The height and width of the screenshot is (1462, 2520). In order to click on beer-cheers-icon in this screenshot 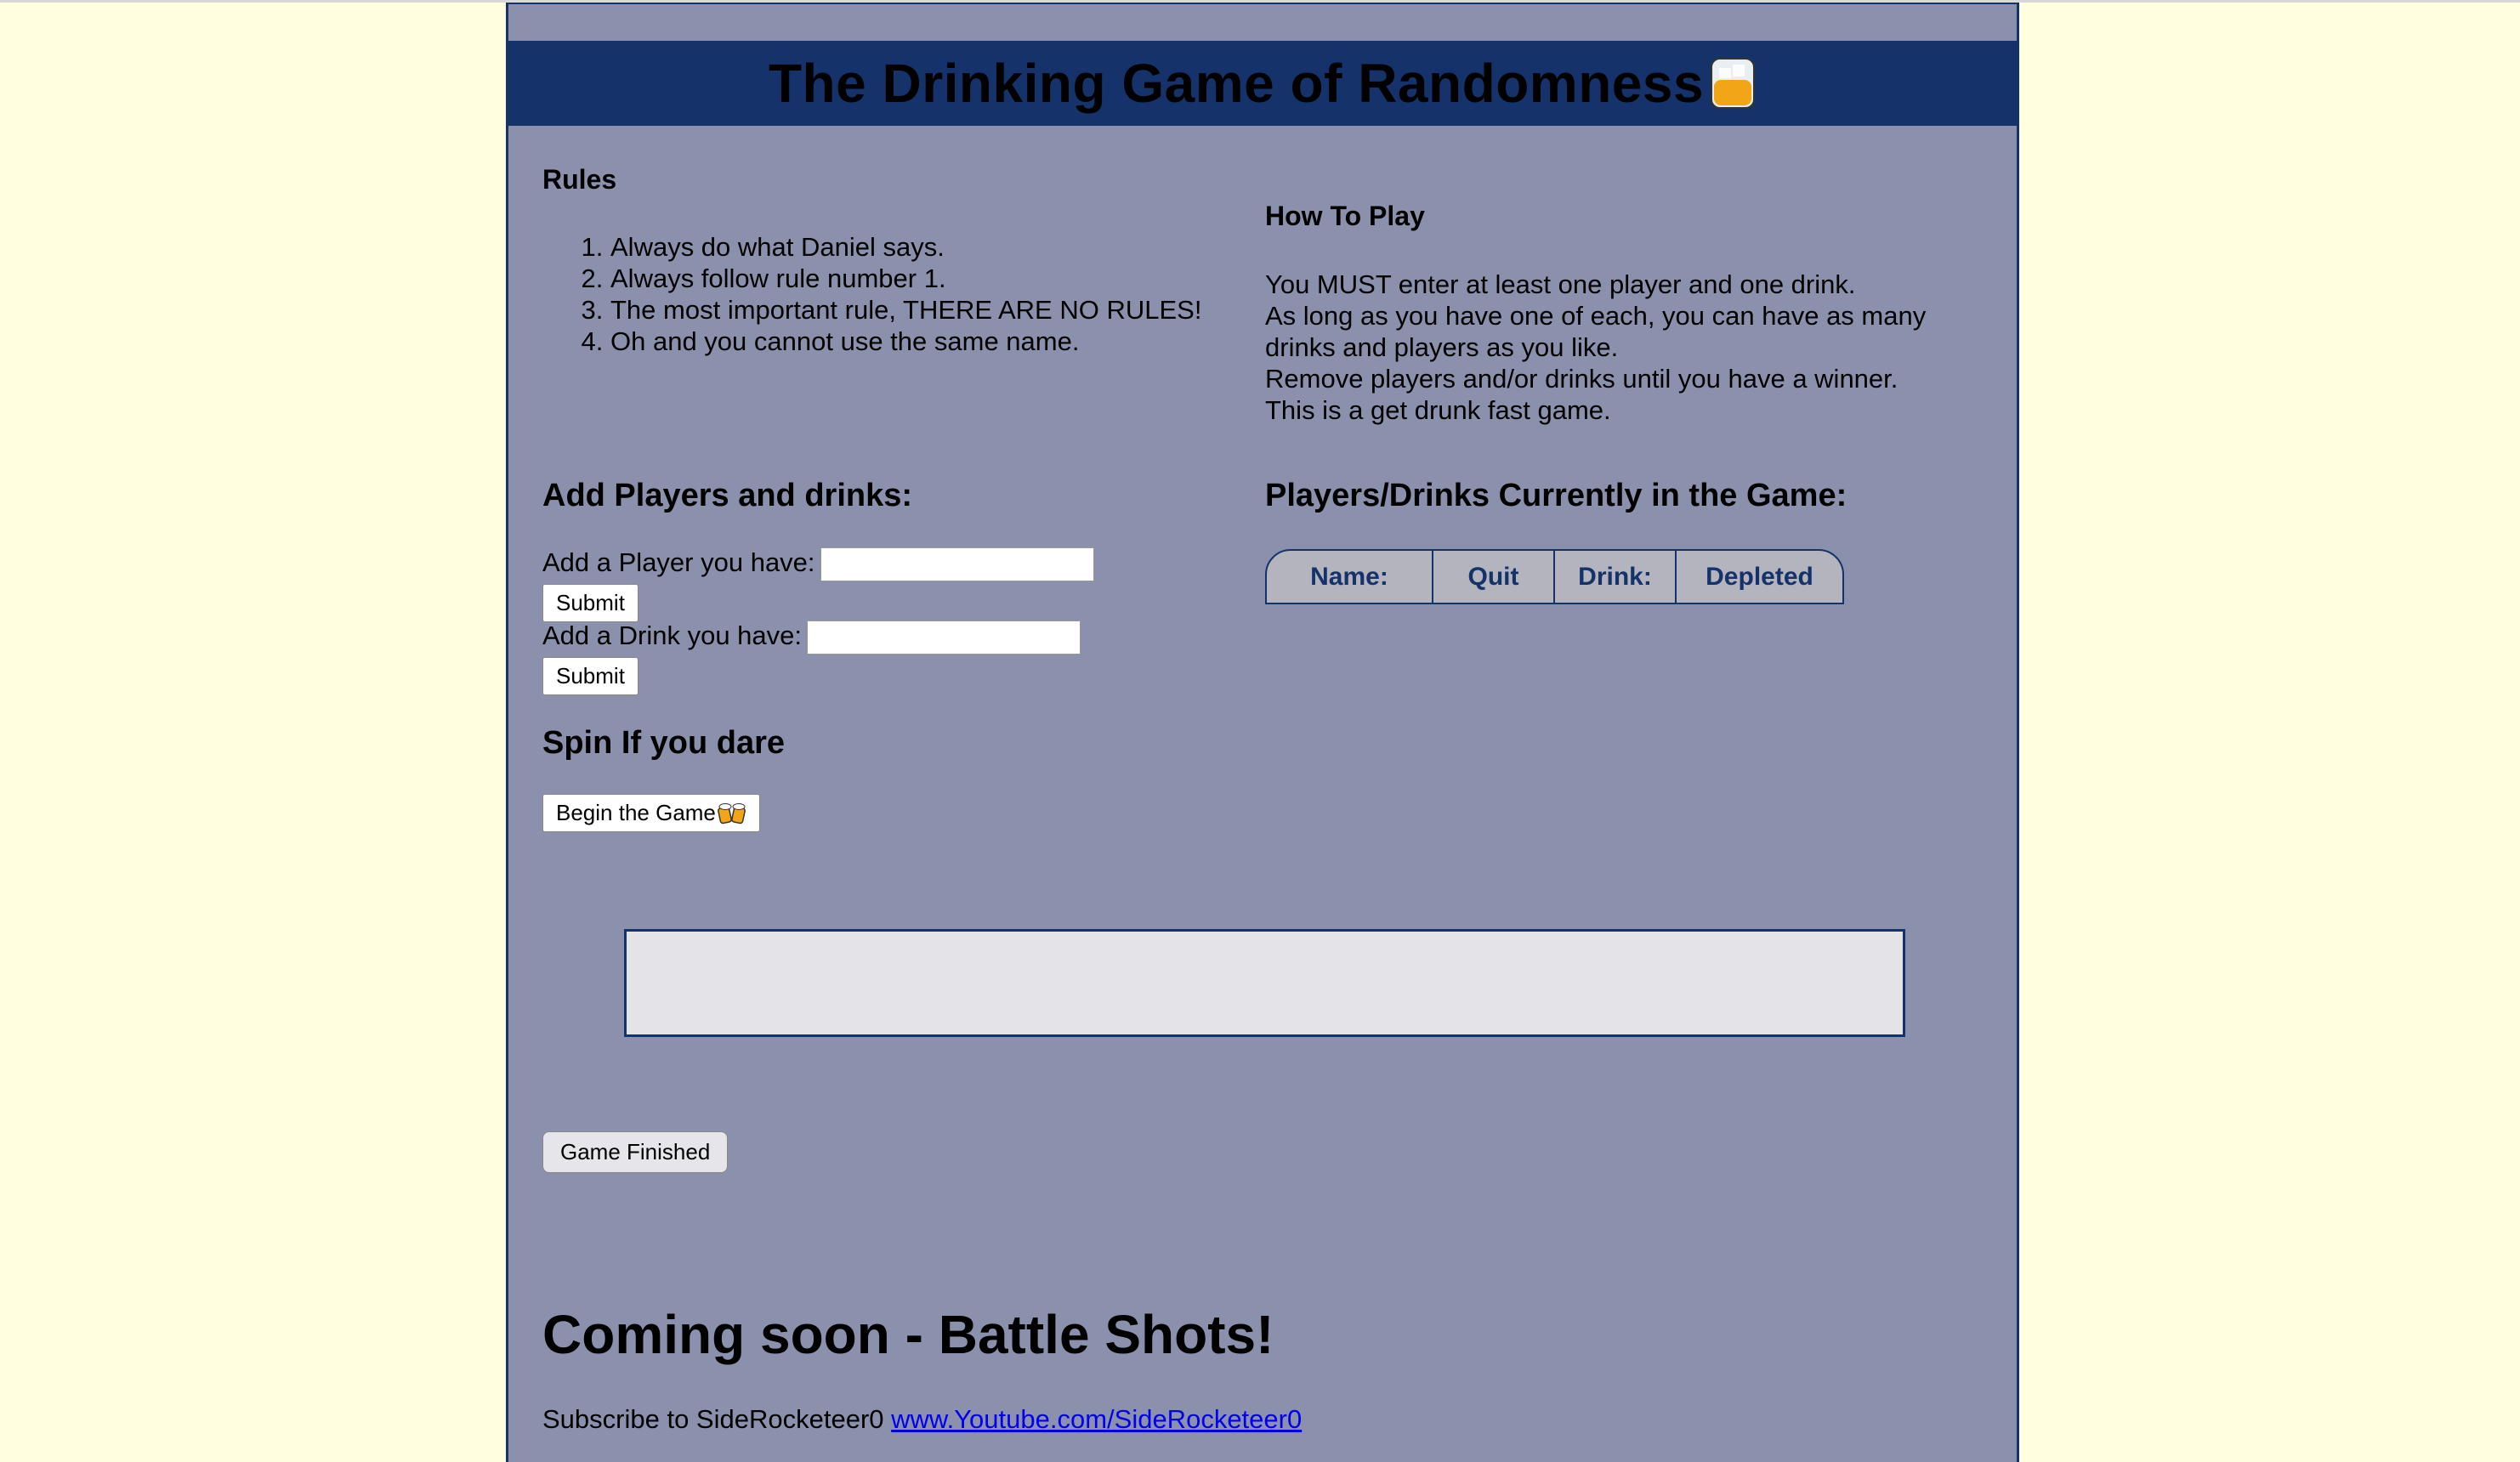, I will do `click(731, 813)`.